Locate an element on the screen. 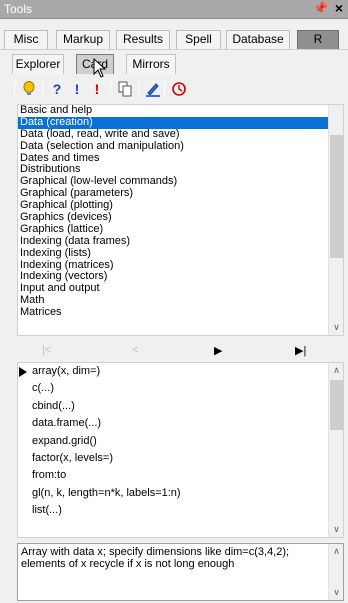 This screenshot has width=348, height=603. current-item-marker-icon is located at coordinates (23, 372).